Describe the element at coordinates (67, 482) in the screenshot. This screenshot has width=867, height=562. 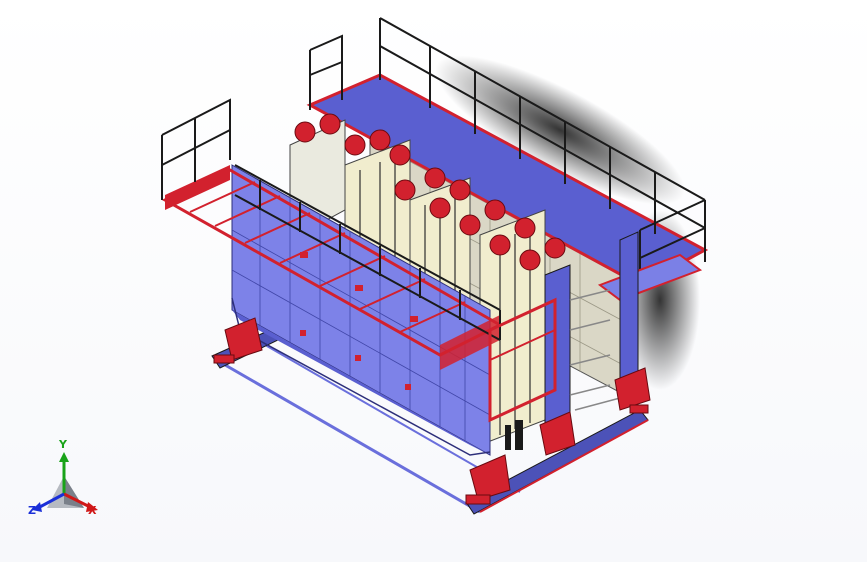
I see `coordinate-triad: Y X Z` at that location.